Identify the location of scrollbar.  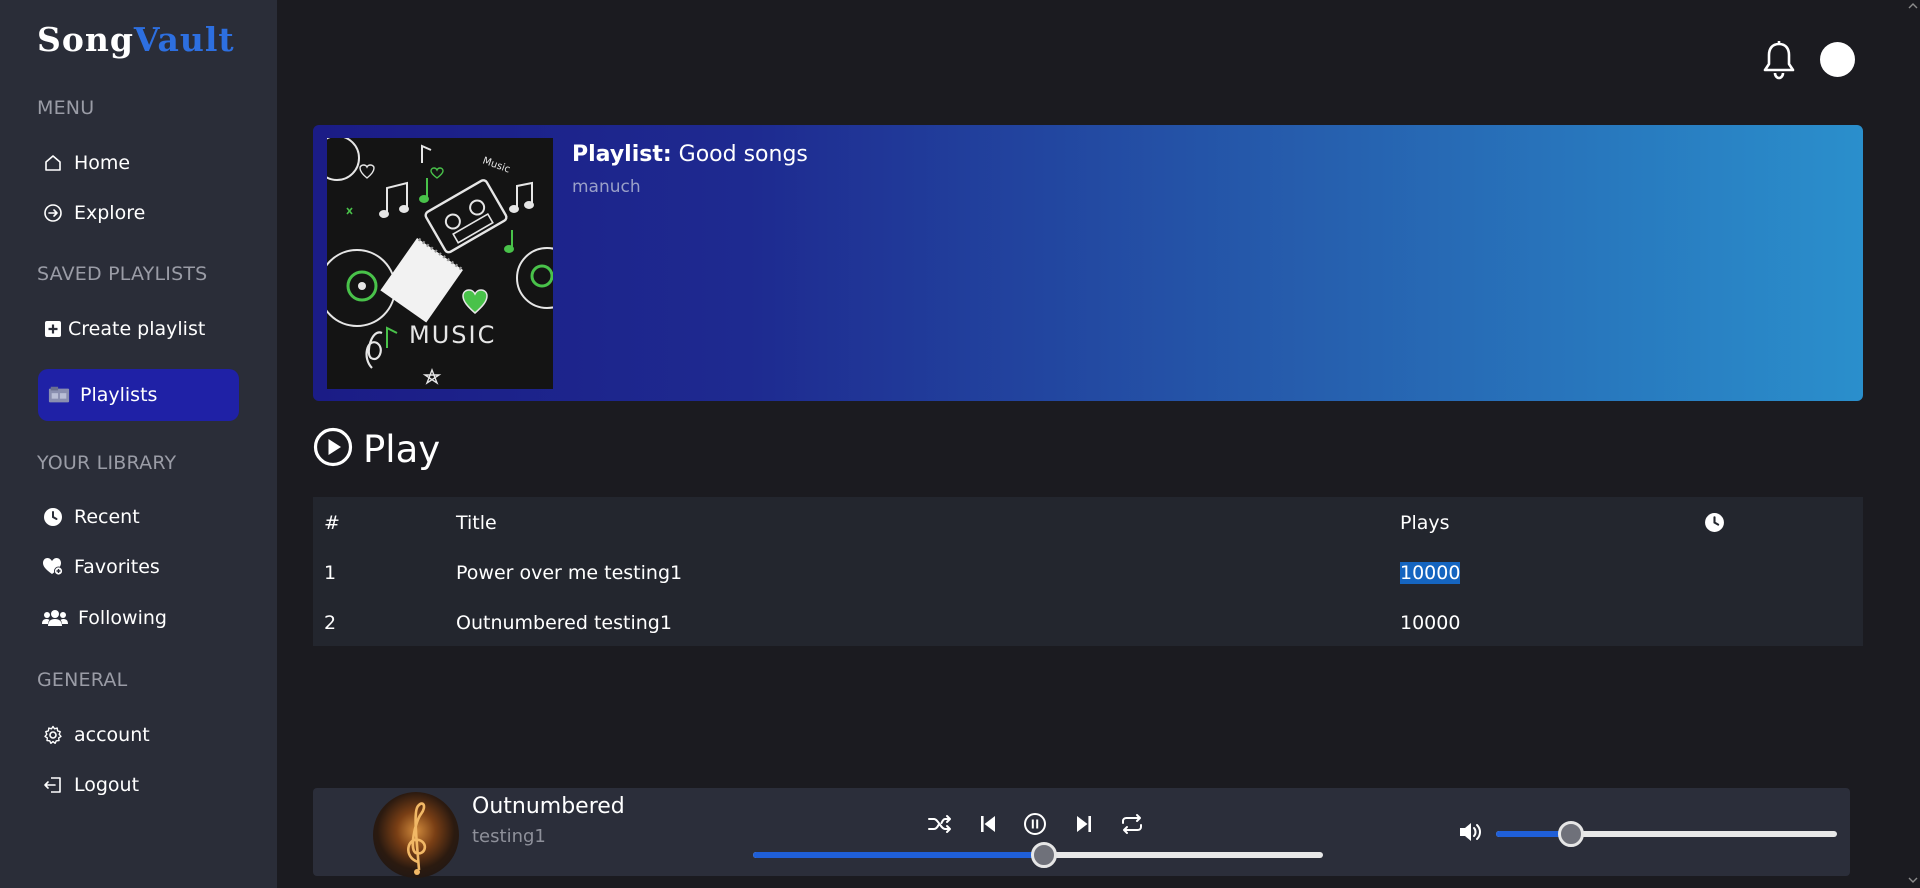
(1913, 444).